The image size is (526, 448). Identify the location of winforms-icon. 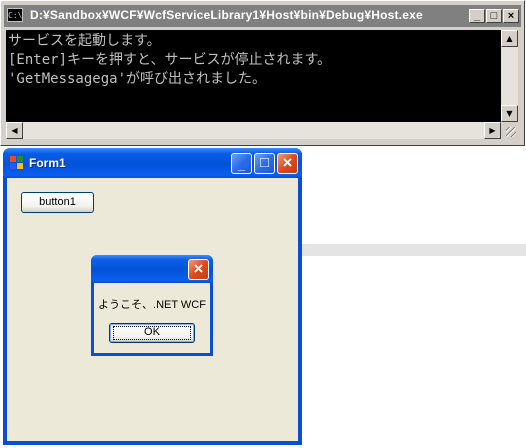
(17, 163).